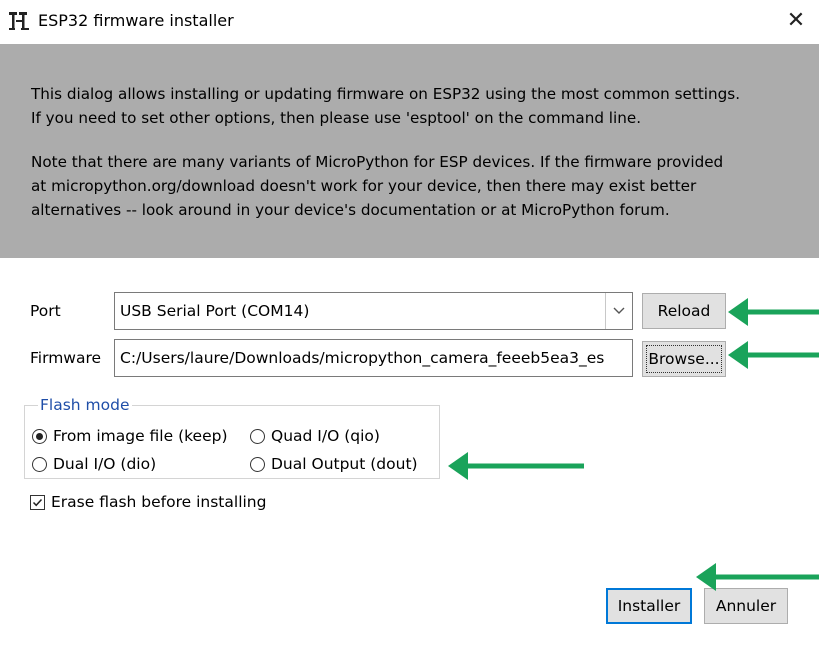 The width and height of the screenshot is (819, 650). Describe the element at coordinates (136, 20) in the screenshot. I see `window-title: ESP32 firmware installer` at that location.